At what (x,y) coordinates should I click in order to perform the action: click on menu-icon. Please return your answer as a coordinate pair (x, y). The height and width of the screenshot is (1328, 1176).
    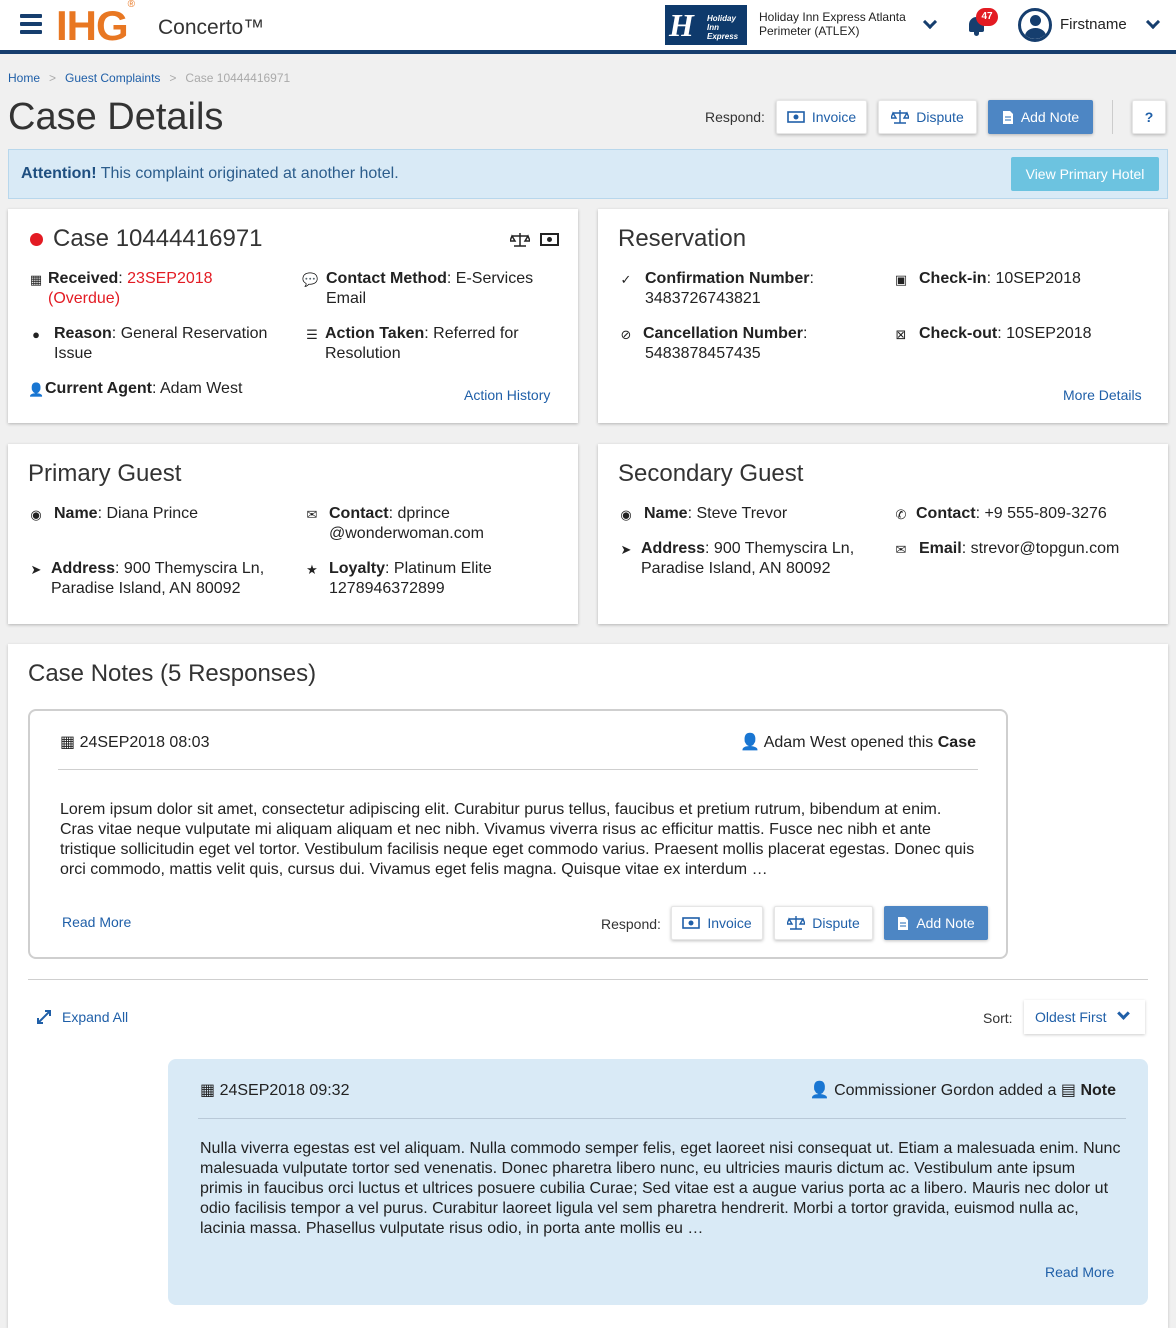
    Looking at the image, I should click on (31, 24).